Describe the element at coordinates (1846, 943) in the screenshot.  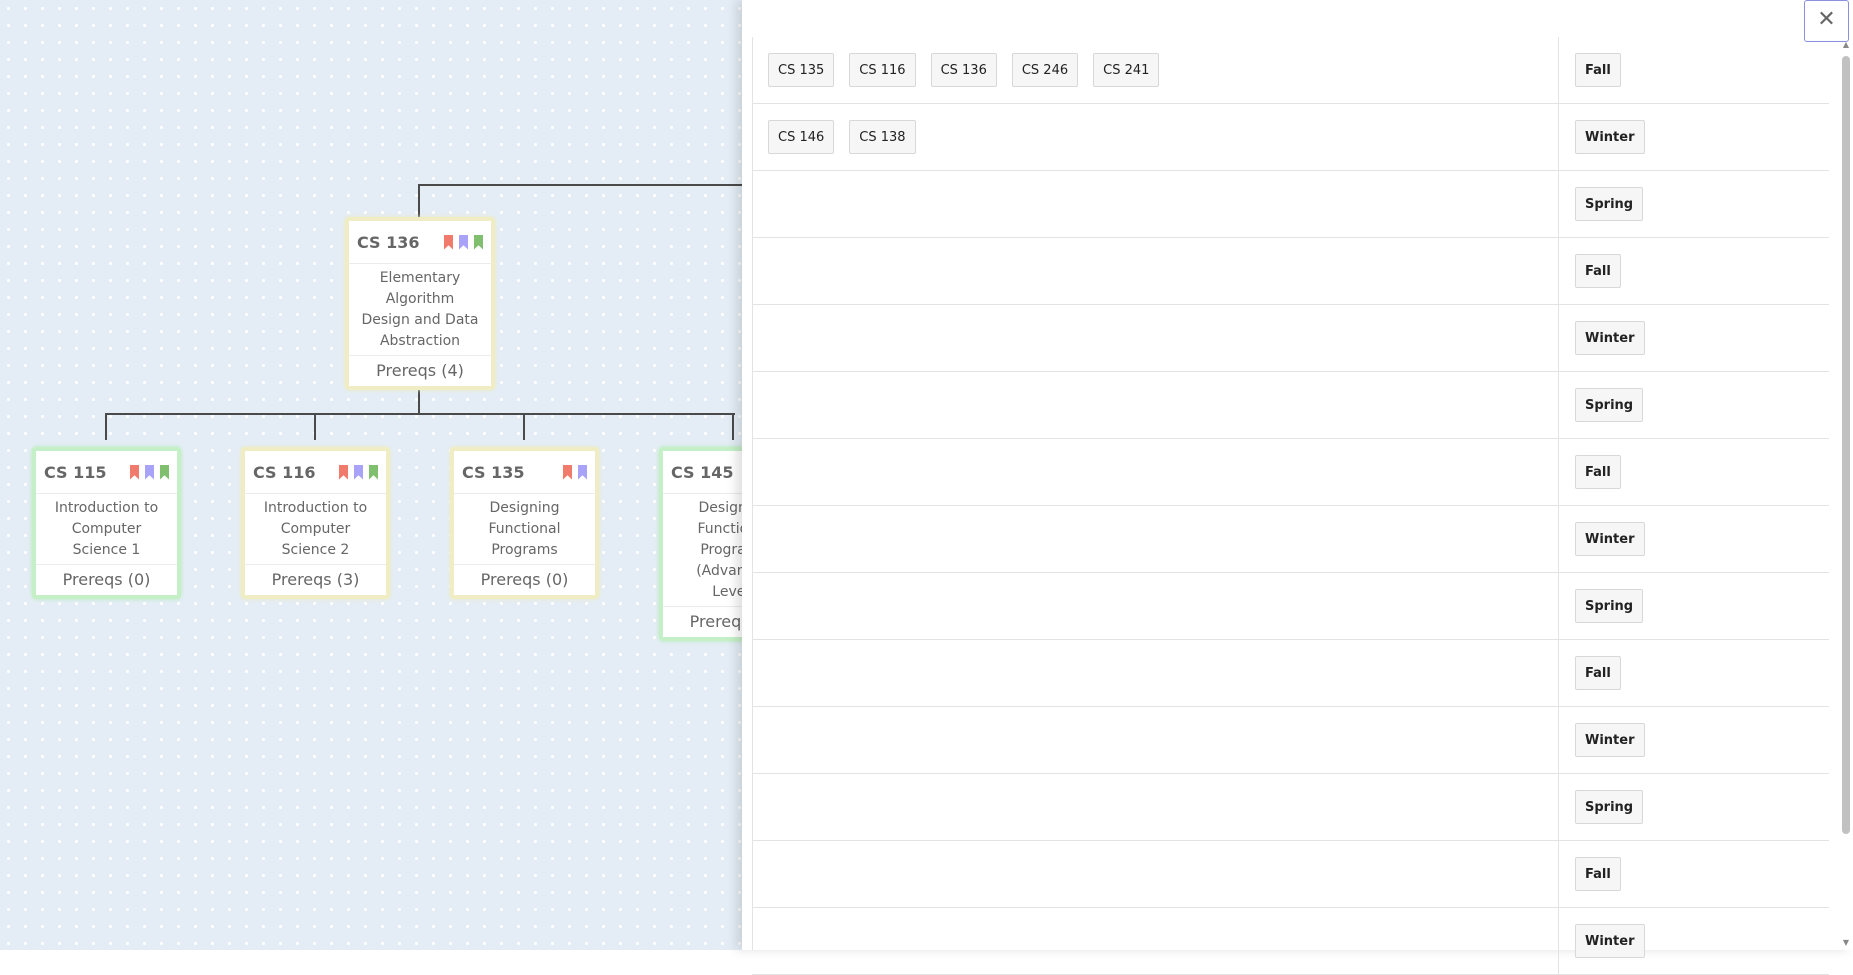
I see `scroll-down-arrow-icon: ▼` at that location.